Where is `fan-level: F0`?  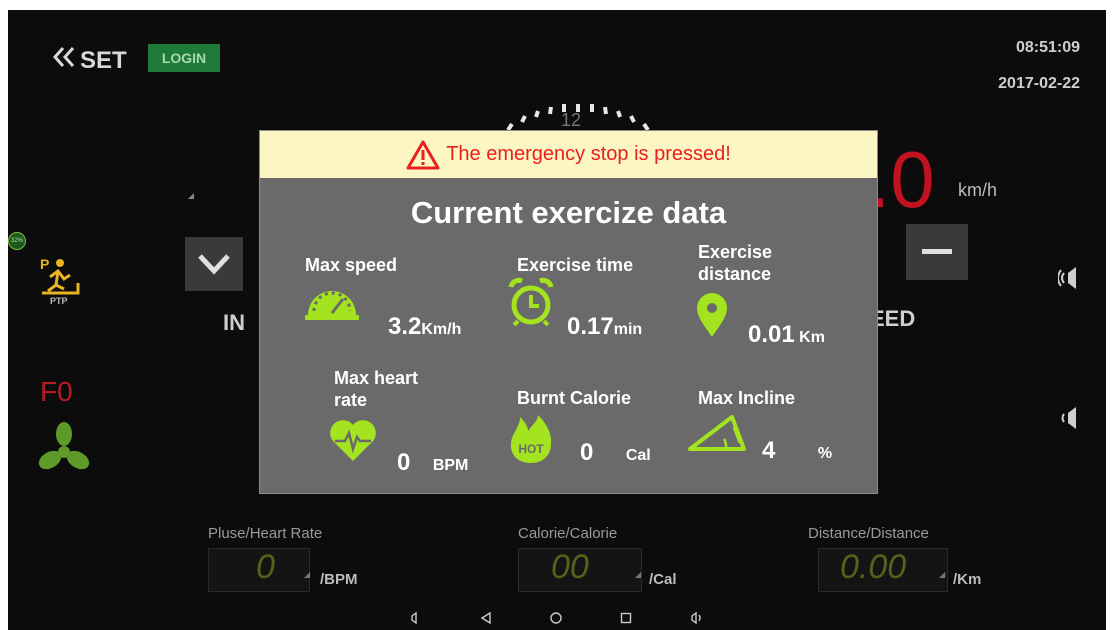 fan-level: F0 is located at coordinates (56, 391).